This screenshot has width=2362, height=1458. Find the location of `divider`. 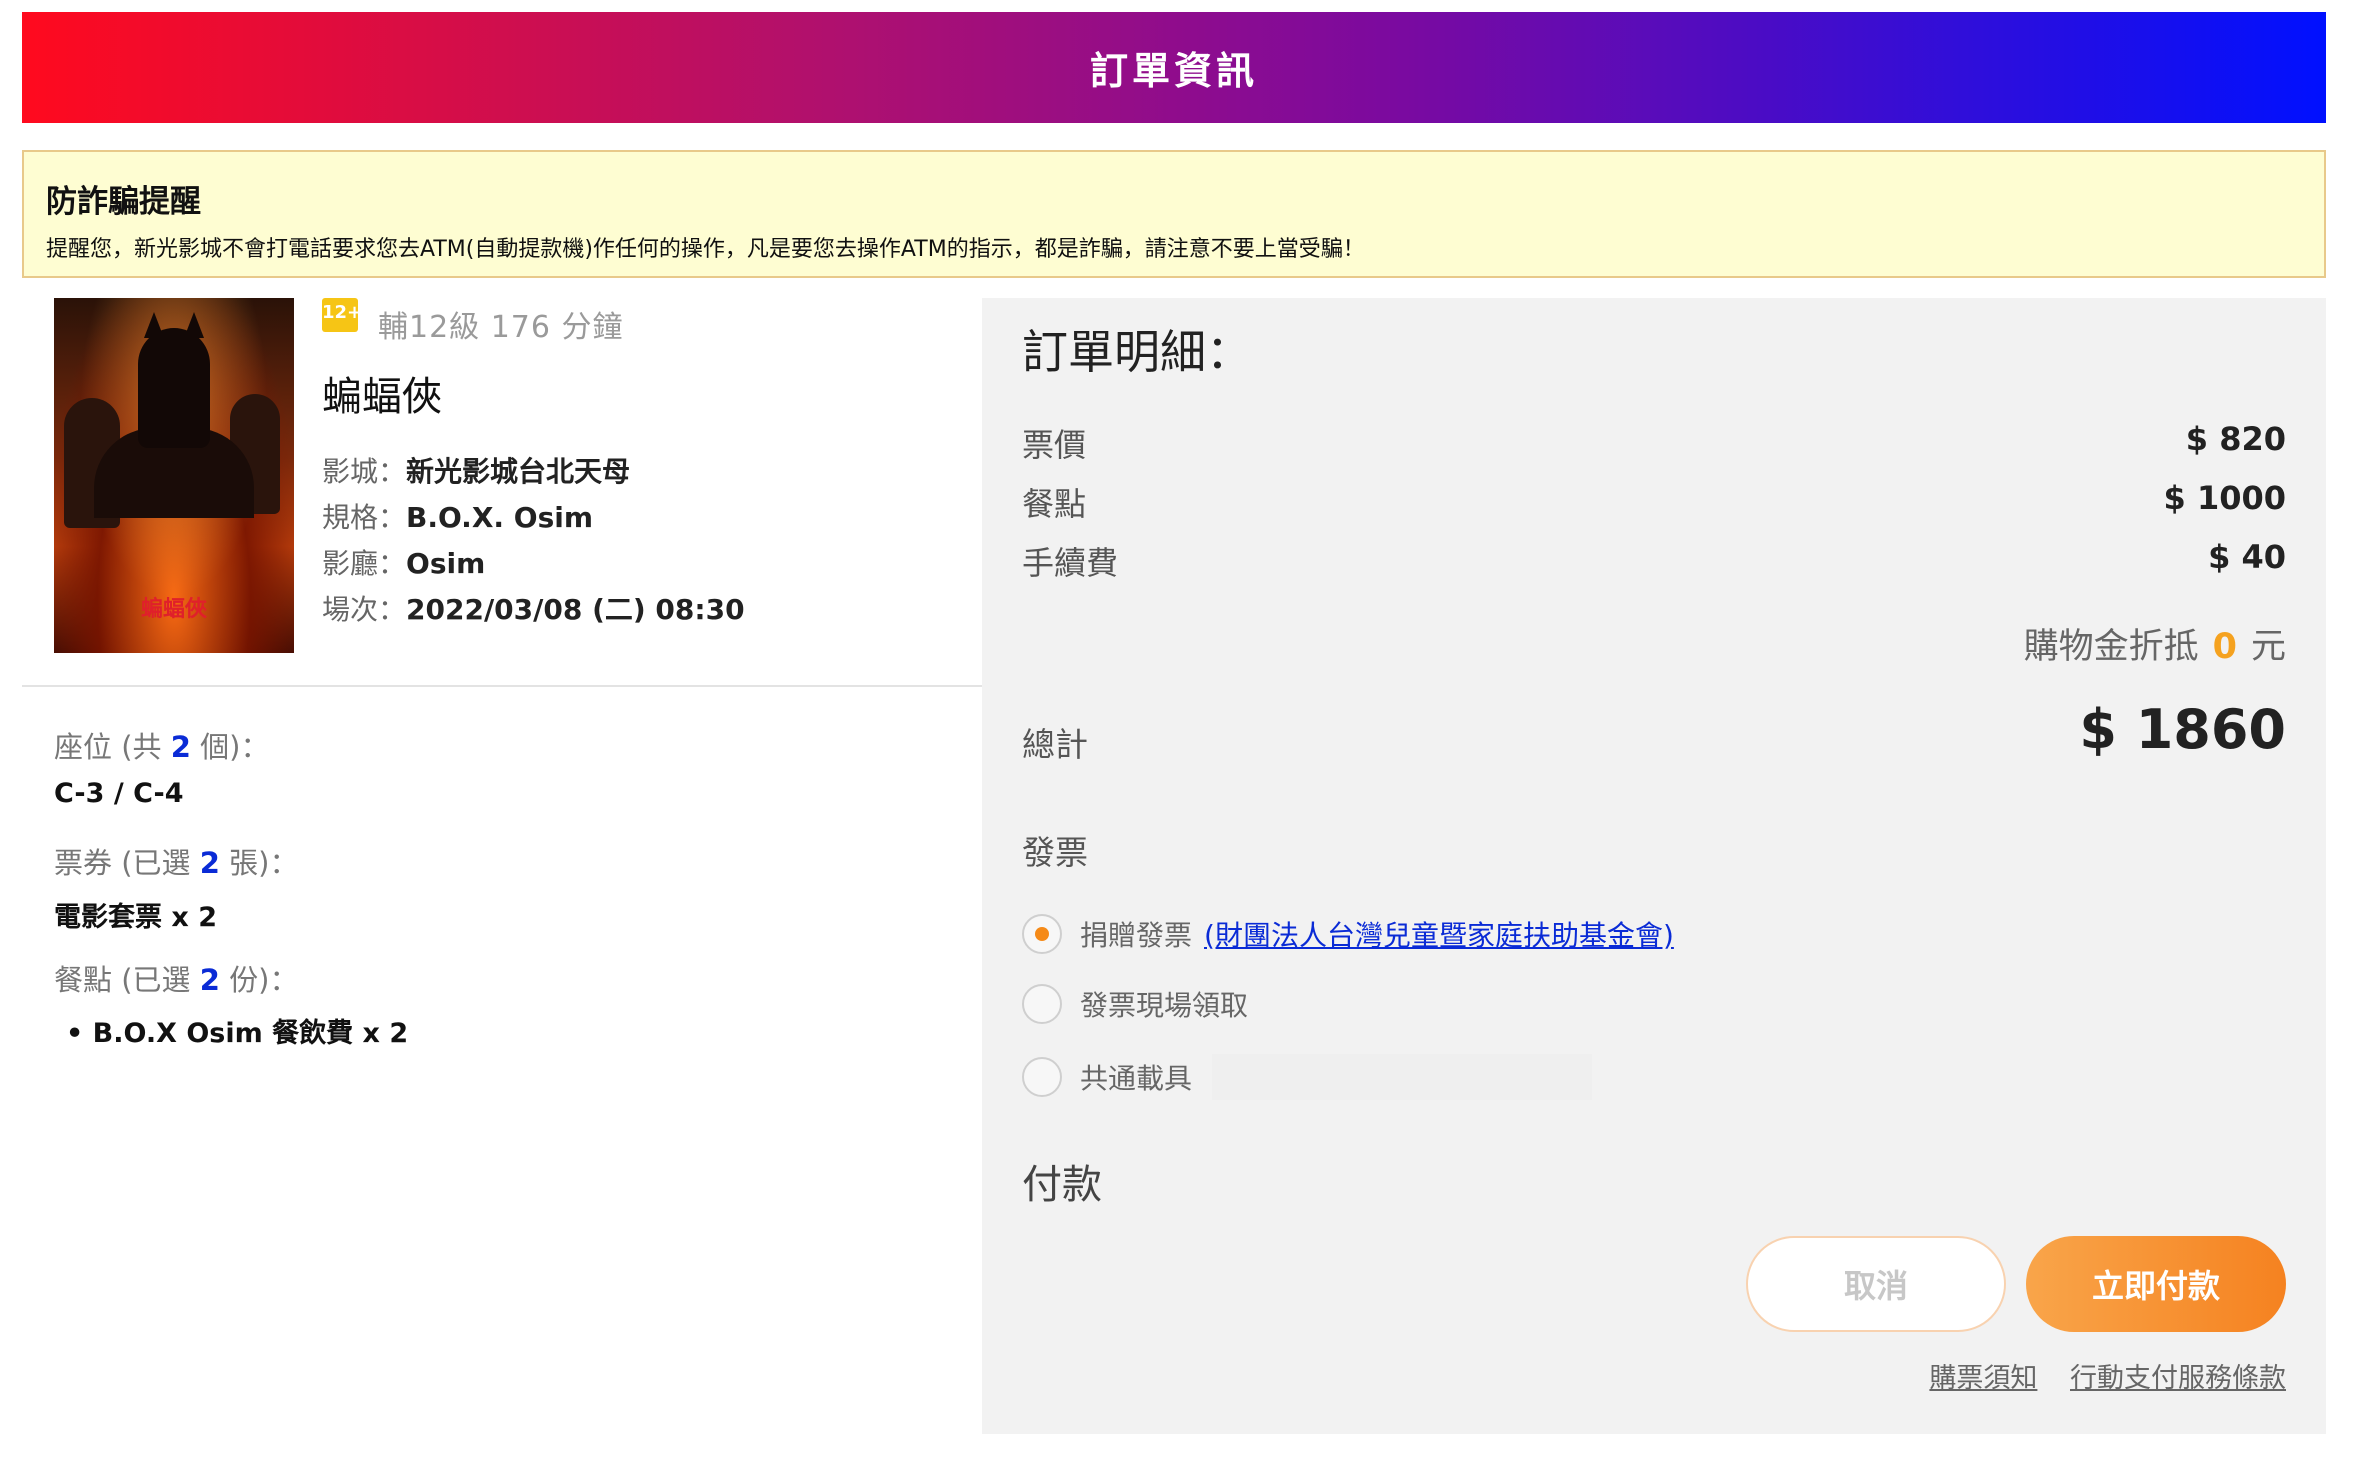

divider is located at coordinates (503, 686).